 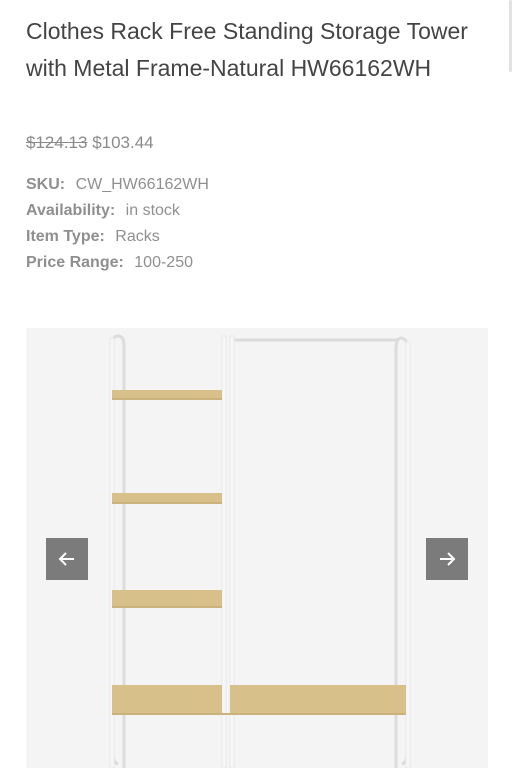 What do you see at coordinates (123, 142) in the screenshot?
I see `sale-price: $103.44` at bounding box center [123, 142].